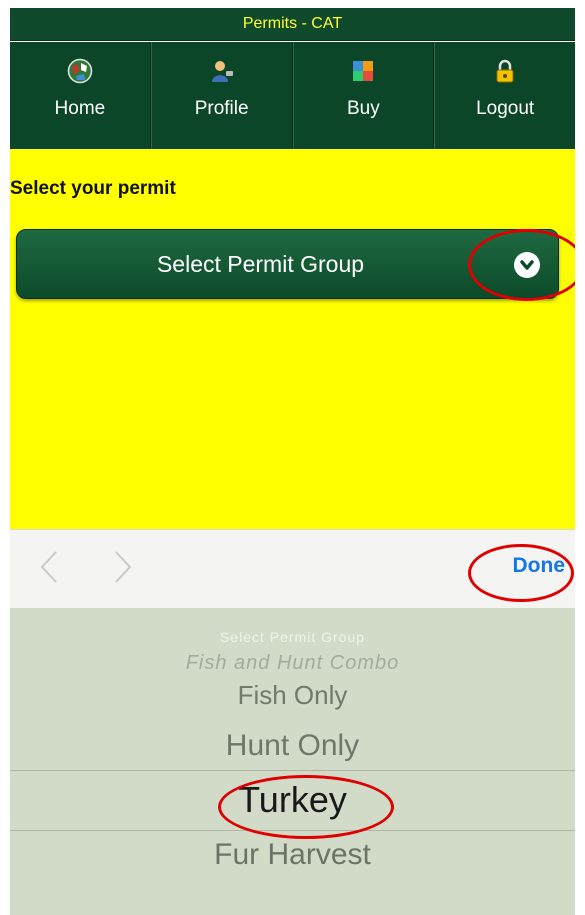 The width and height of the screenshot is (585, 915). What do you see at coordinates (363, 95) in the screenshot?
I see `nav-item-buy: Buy` at bounding box center [363, 95].